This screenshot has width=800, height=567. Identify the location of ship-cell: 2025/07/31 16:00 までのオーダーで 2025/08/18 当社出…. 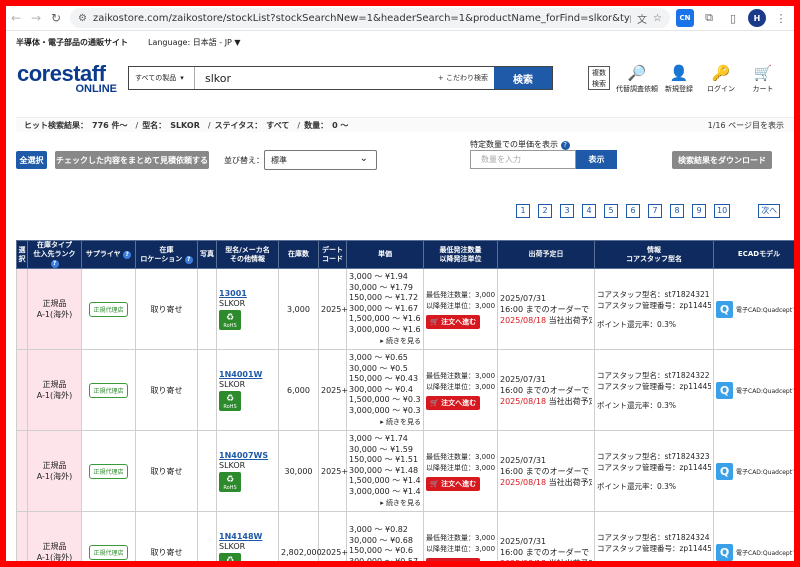
(546, 309).